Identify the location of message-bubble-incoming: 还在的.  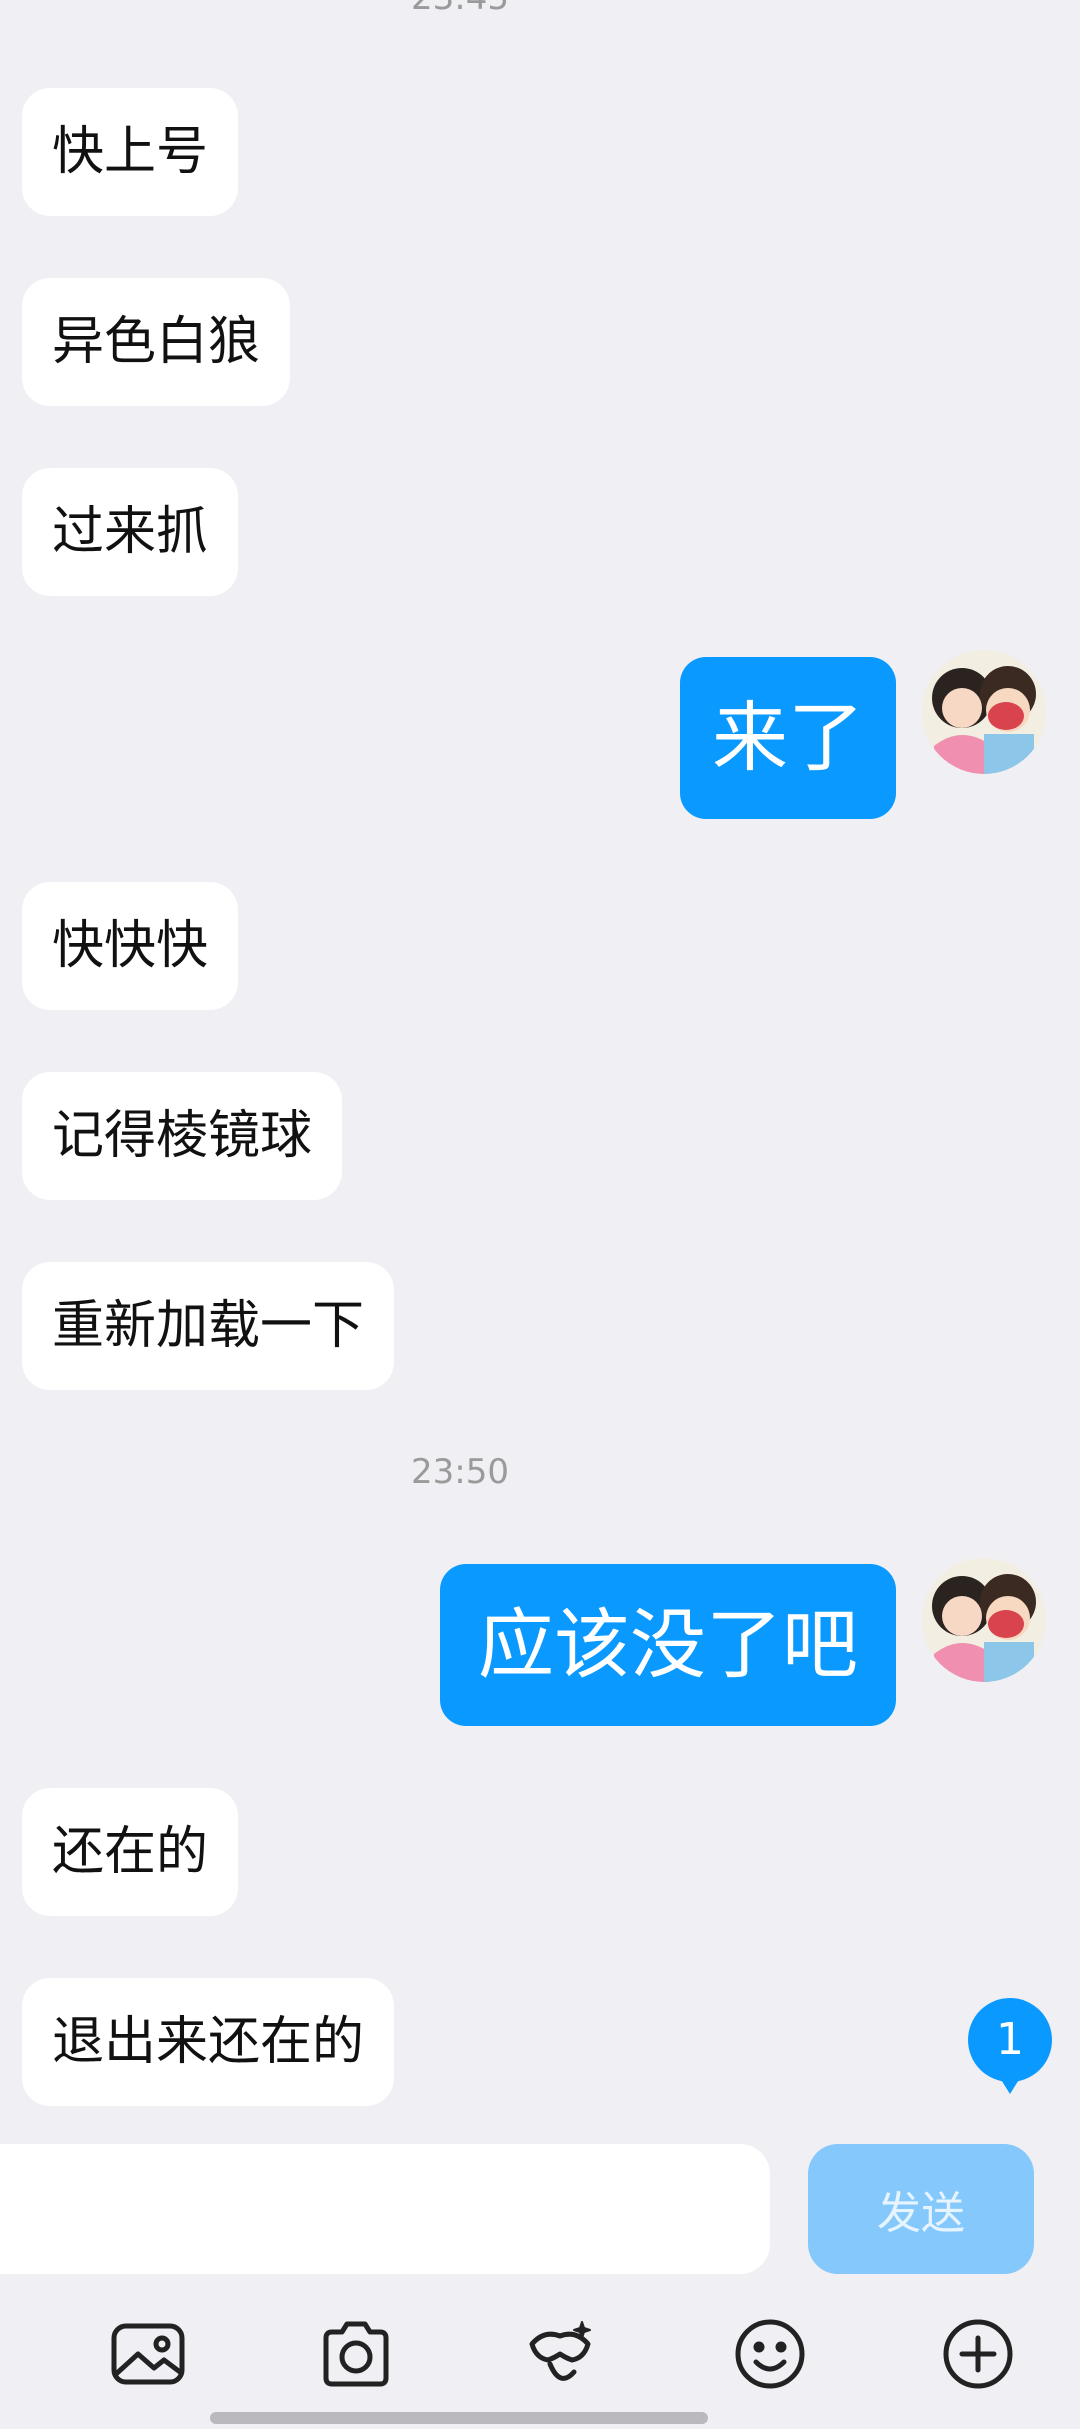
(130, 1852).